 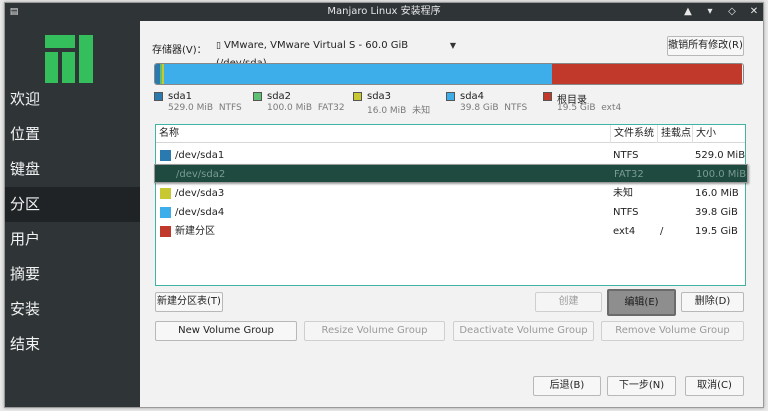 I want to click on sidebar-item-welcome: 欢迎, so click(x=25, y=99).